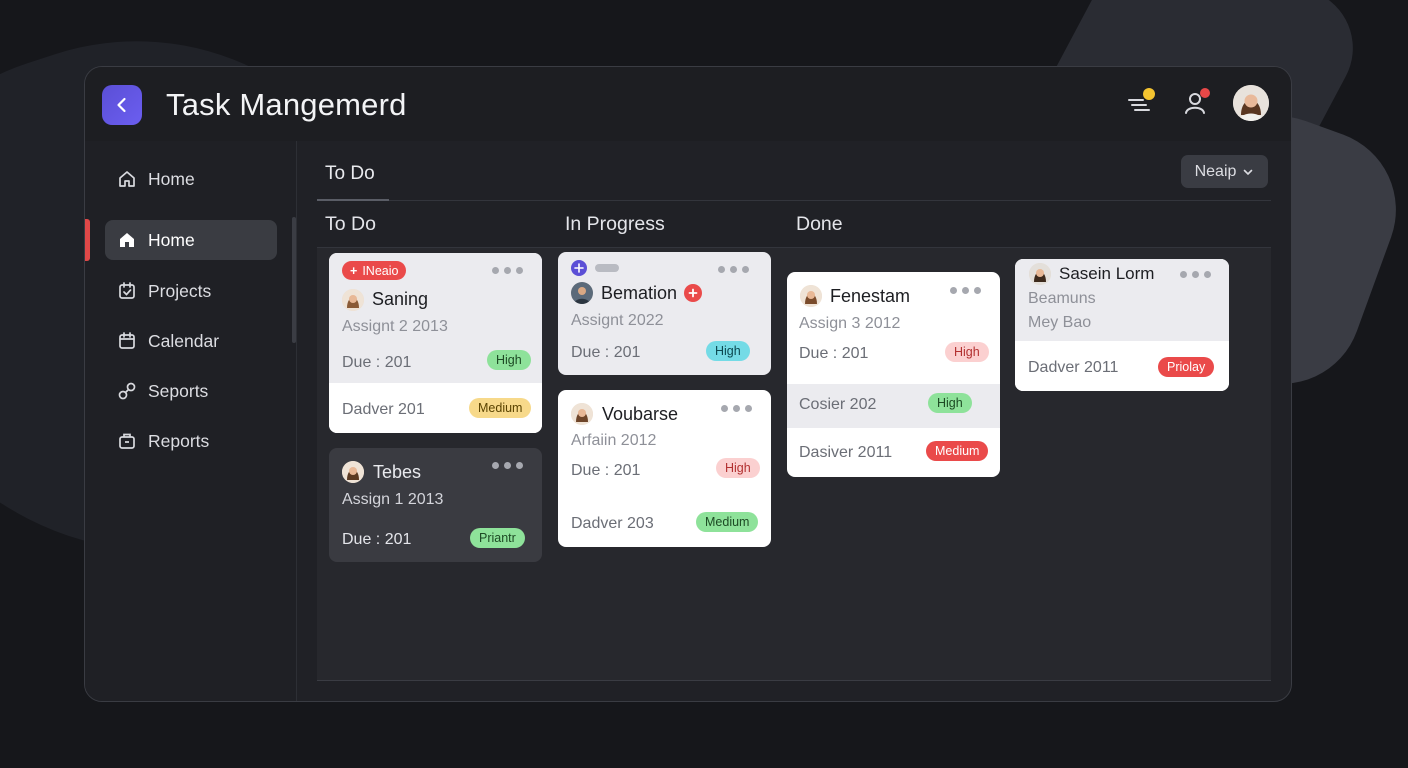  Describe the element at coordinates (579, 268) in the screenshot. I see `project-icon` at that location.